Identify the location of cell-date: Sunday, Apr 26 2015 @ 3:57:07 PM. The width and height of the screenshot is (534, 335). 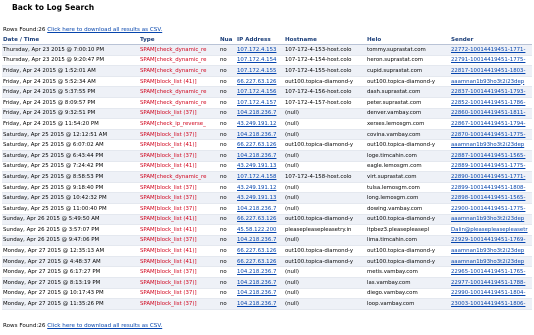
(70, 230).